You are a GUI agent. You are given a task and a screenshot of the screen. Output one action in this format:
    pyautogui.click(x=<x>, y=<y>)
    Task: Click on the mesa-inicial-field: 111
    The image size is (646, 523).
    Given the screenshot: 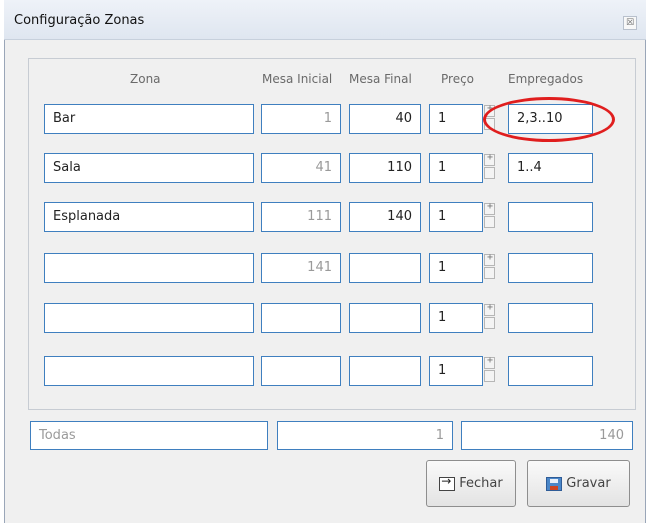 What is the action you would take?
    pyautogui.click(x=301, y=217)
    